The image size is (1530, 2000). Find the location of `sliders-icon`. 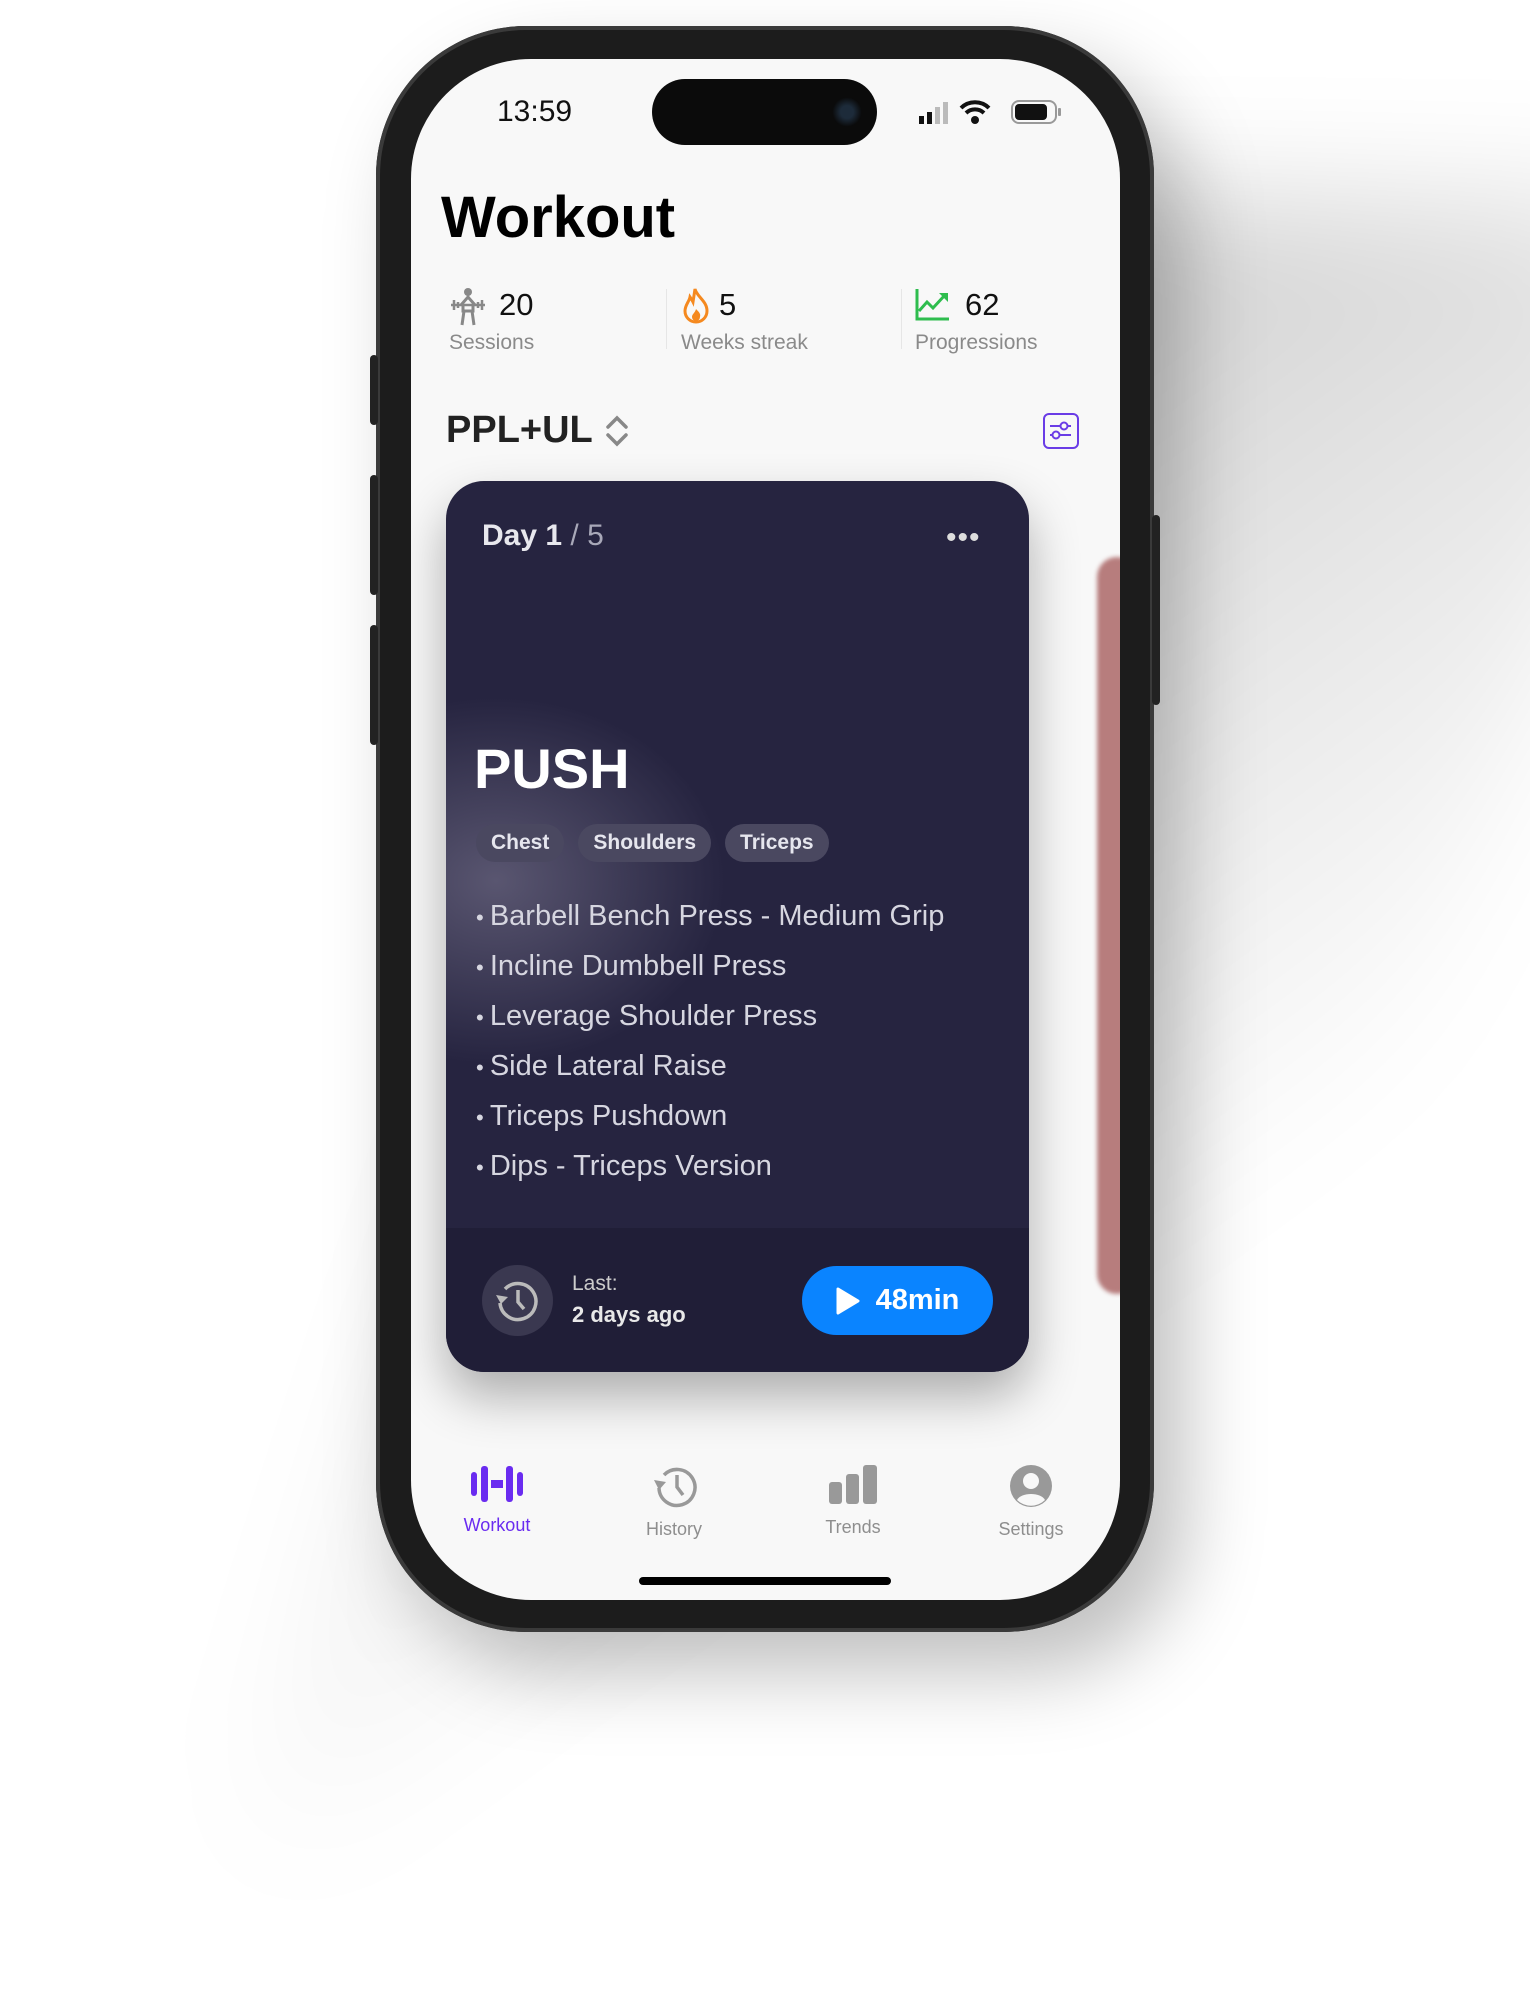

sliders-icon is located at coordinates (1060, 430).